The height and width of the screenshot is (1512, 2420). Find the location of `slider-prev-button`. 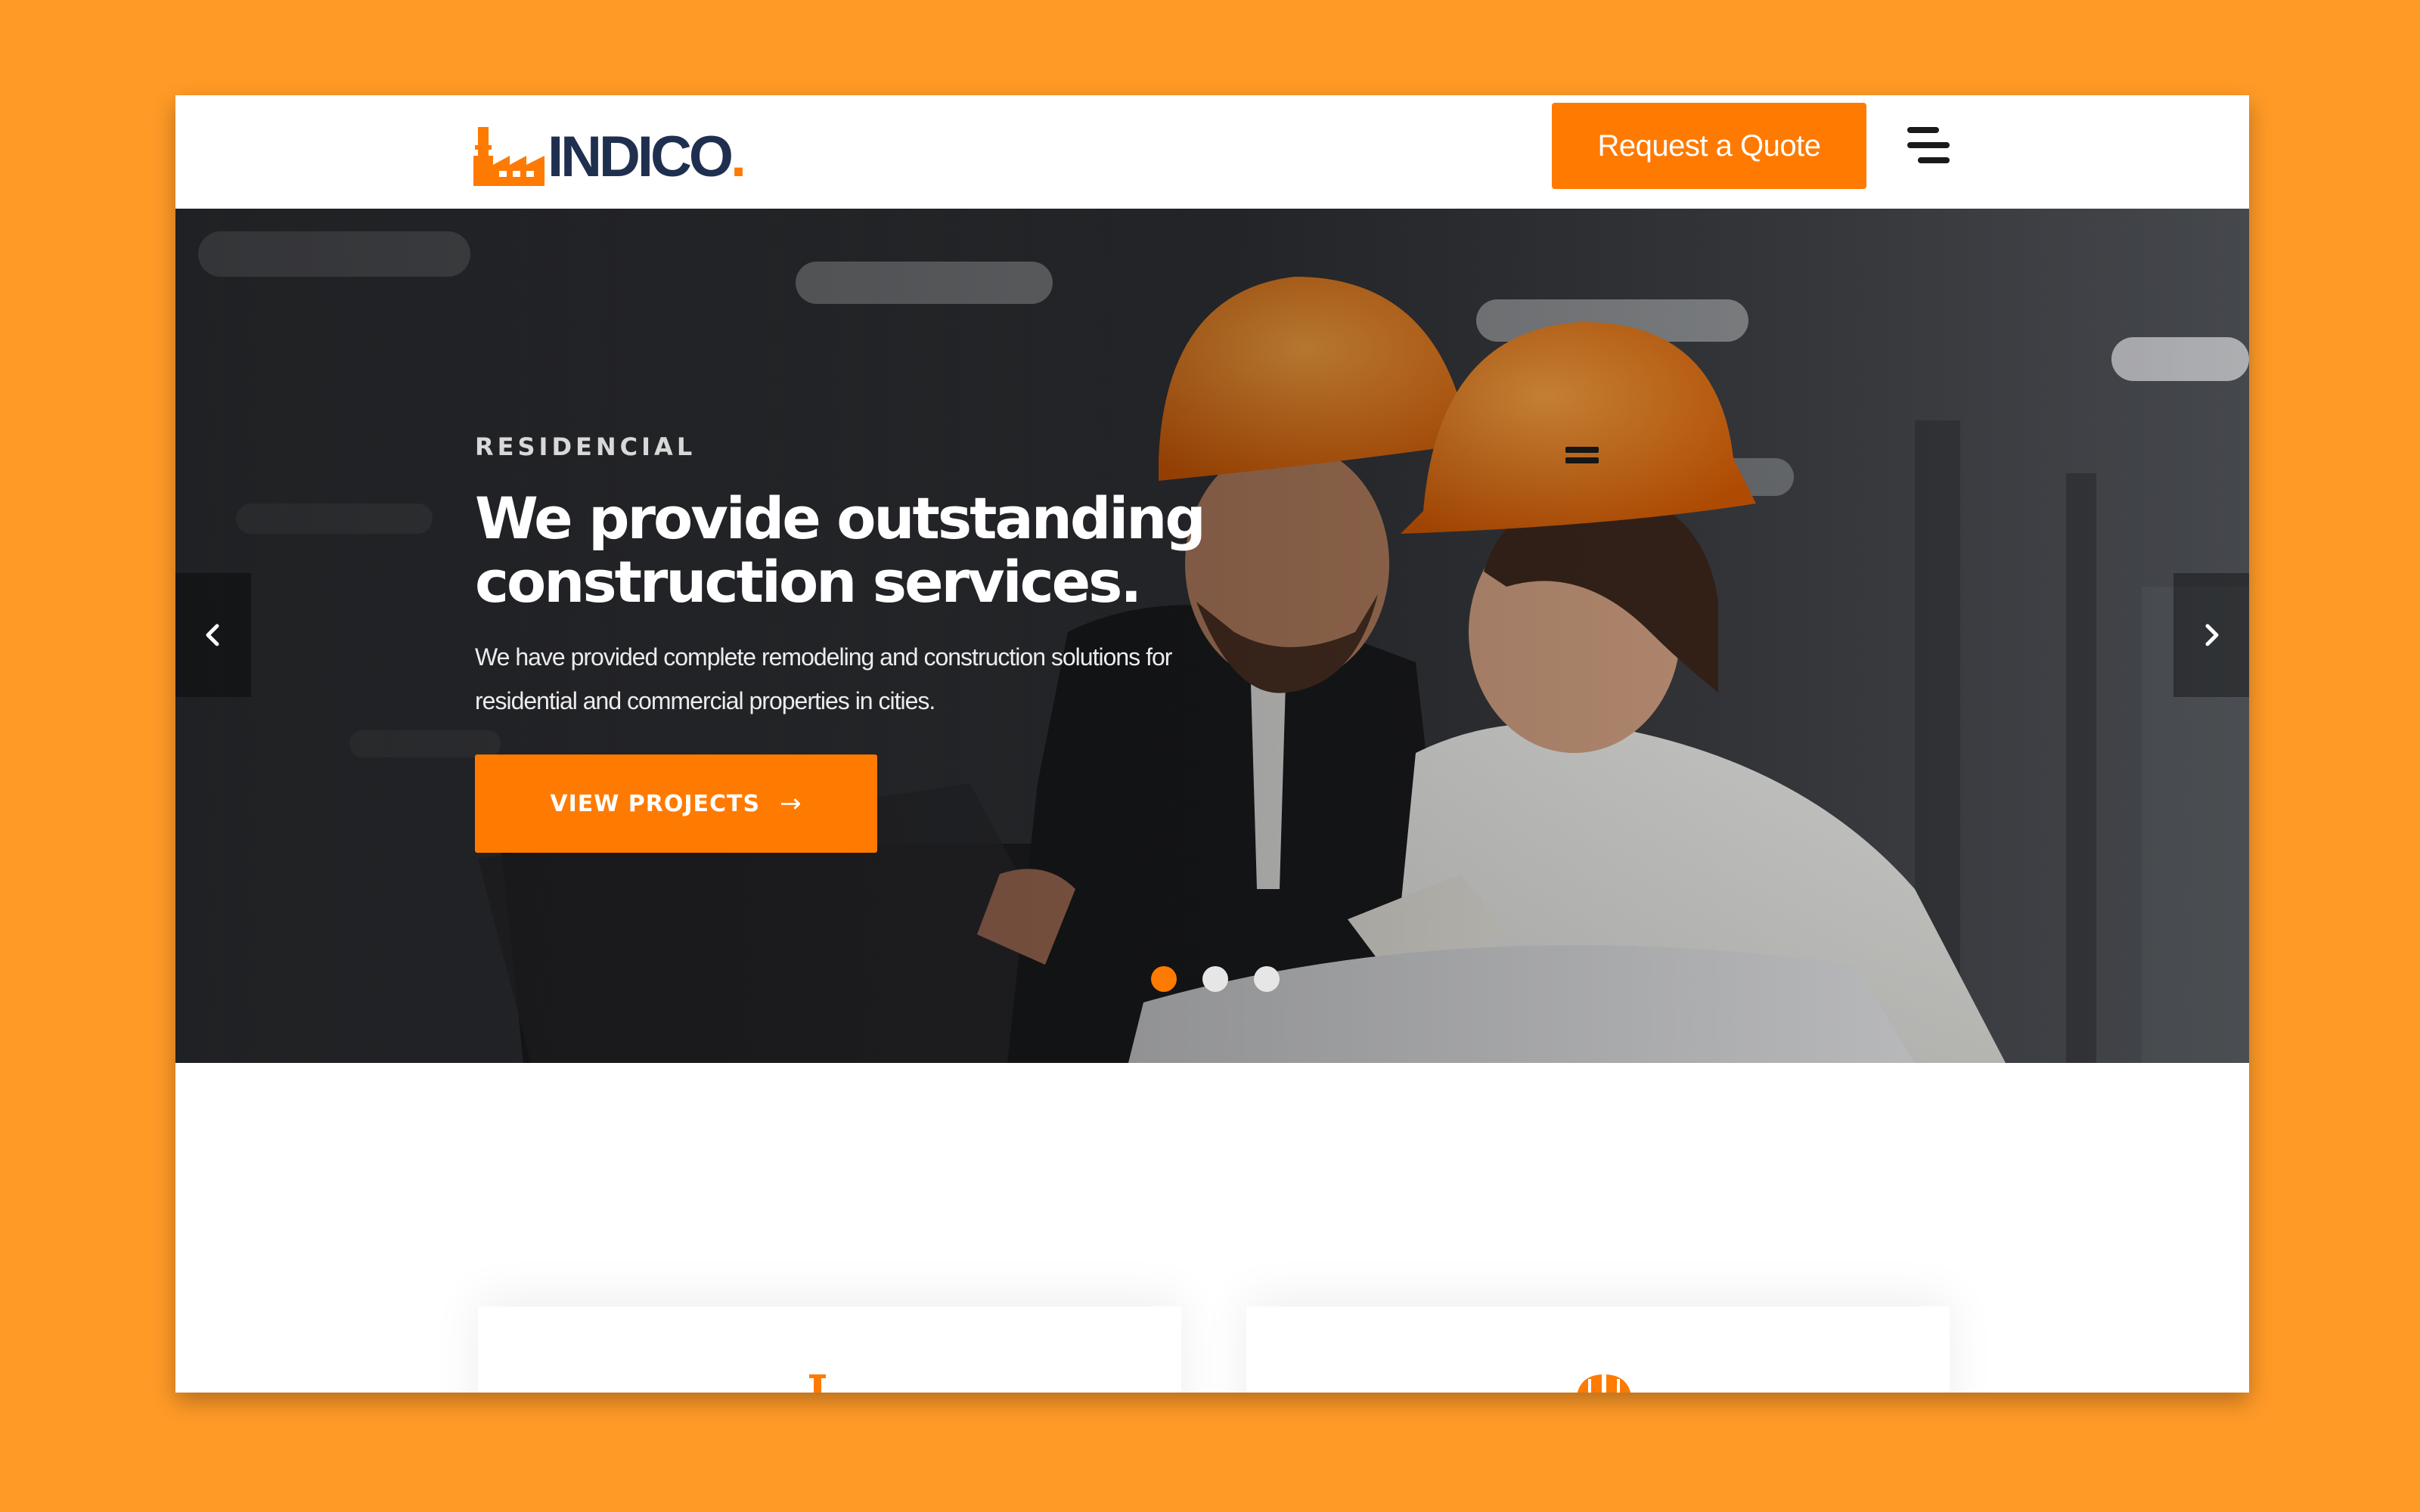

slider-prev-button is located at coordinates (213, 635).